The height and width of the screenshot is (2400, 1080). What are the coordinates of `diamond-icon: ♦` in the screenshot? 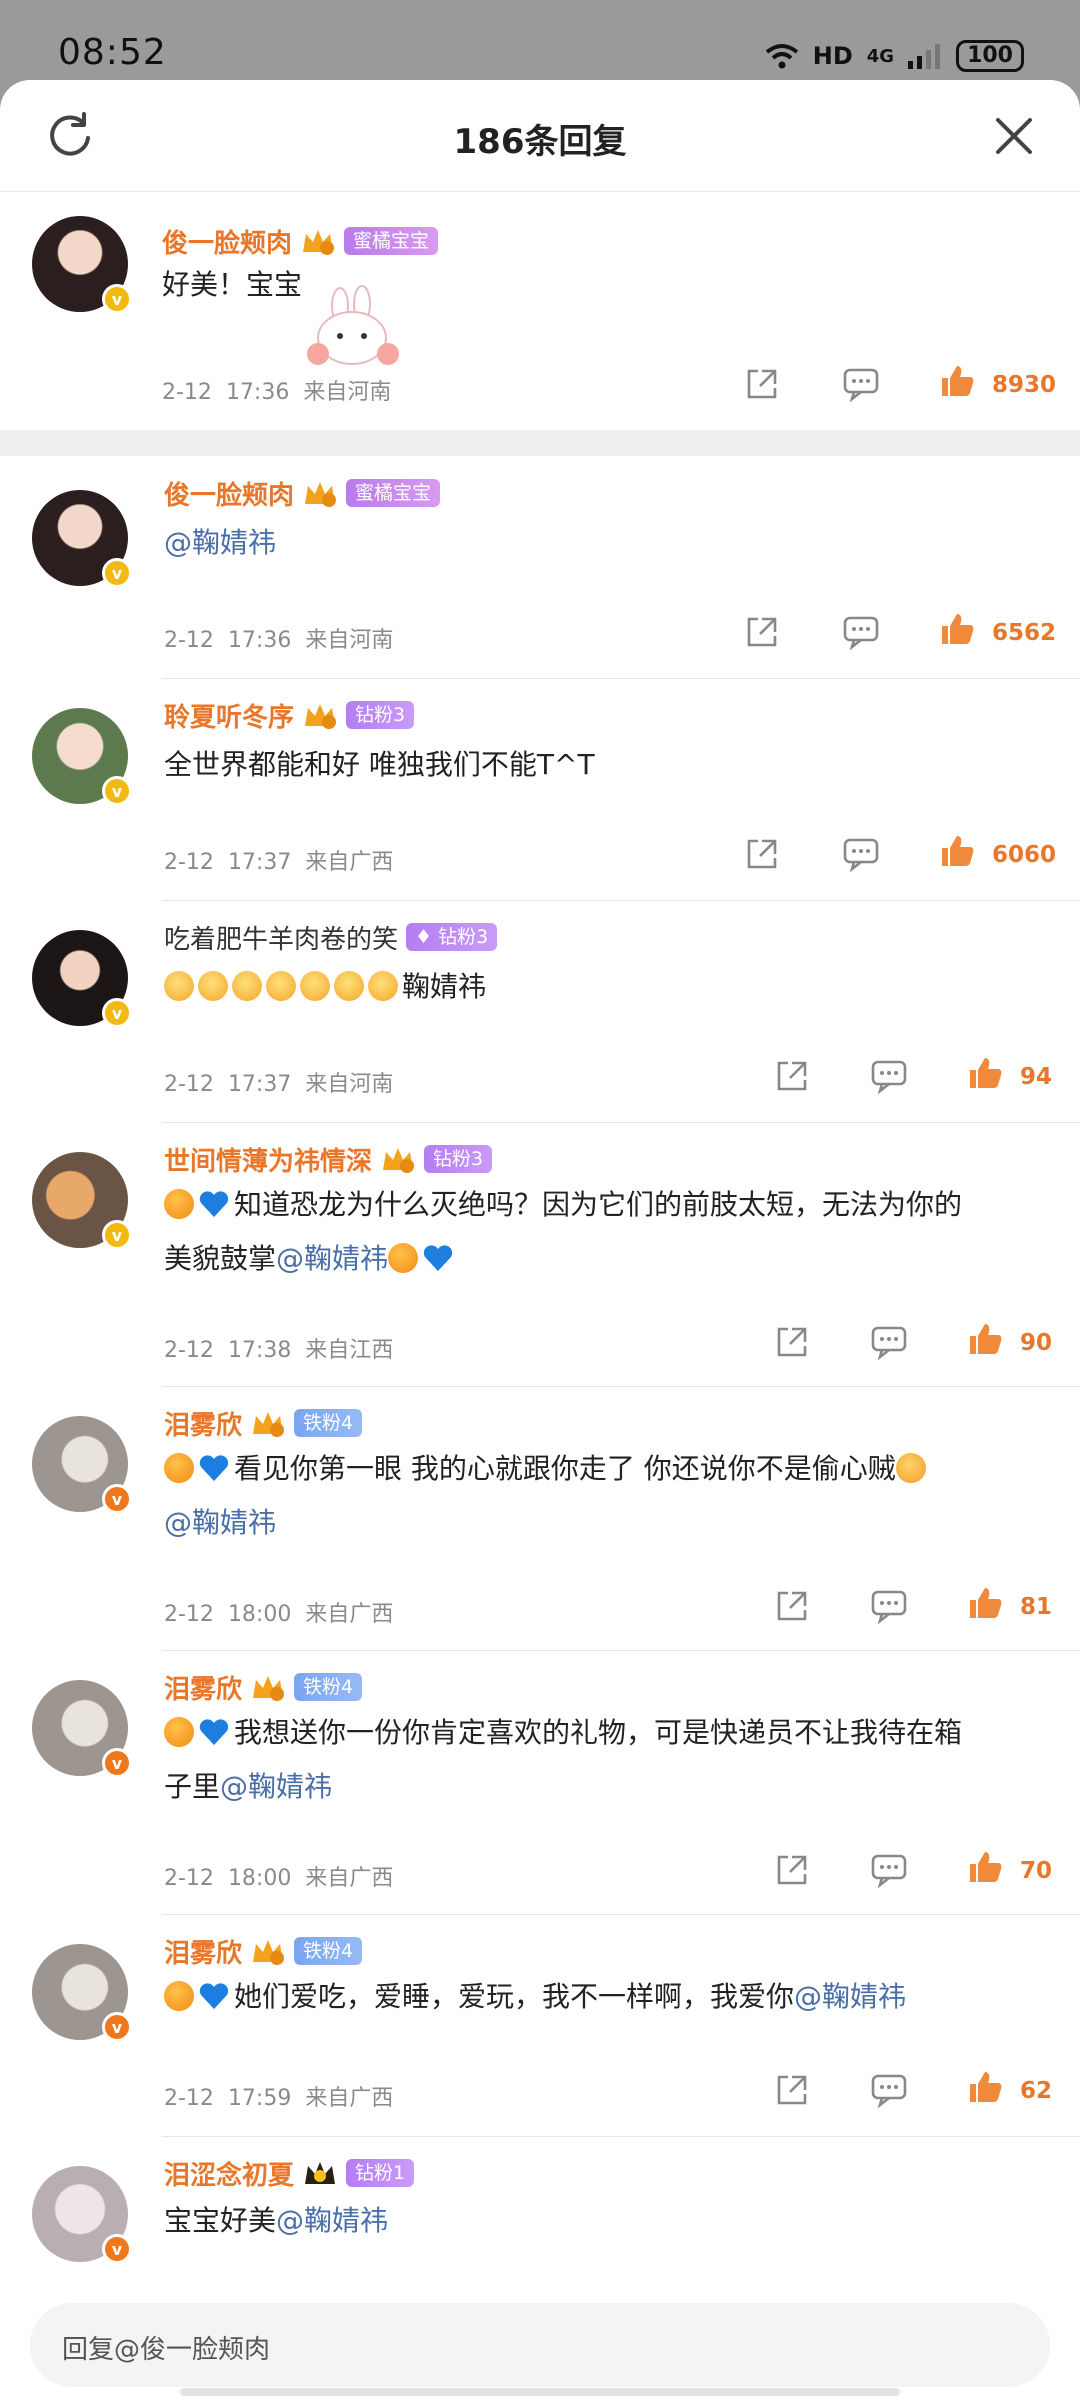 It's located at (424, 937).